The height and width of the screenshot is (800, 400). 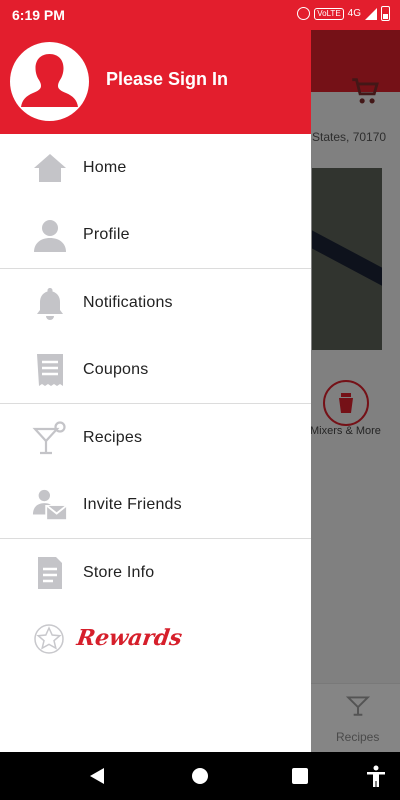 I want to click on network-type: 4G, so click(x=354, y=13).